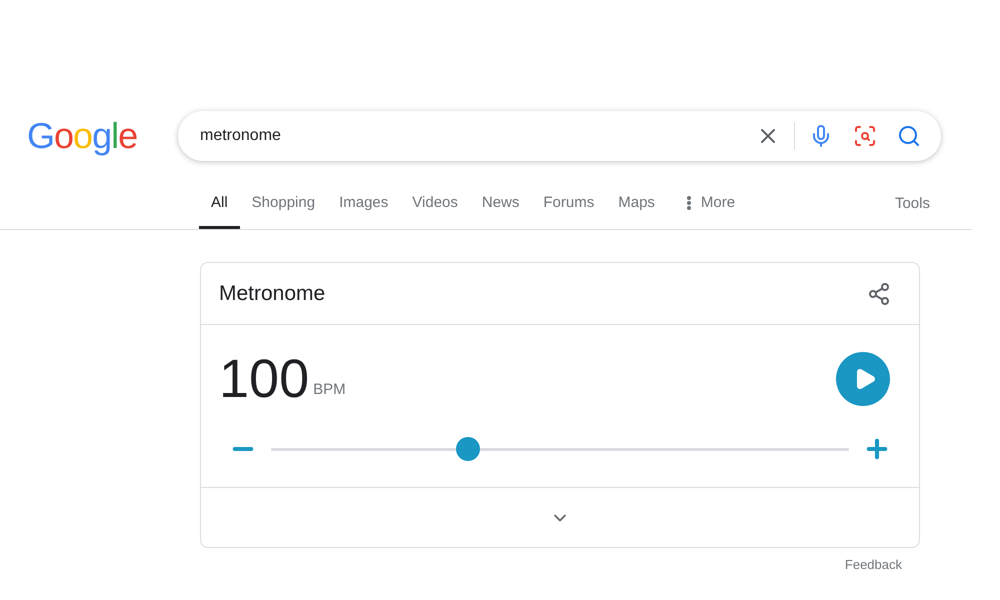 The height and width of the screenshot is (600, 1000). I want to click on tools-button: Tools, so click(912, 210).